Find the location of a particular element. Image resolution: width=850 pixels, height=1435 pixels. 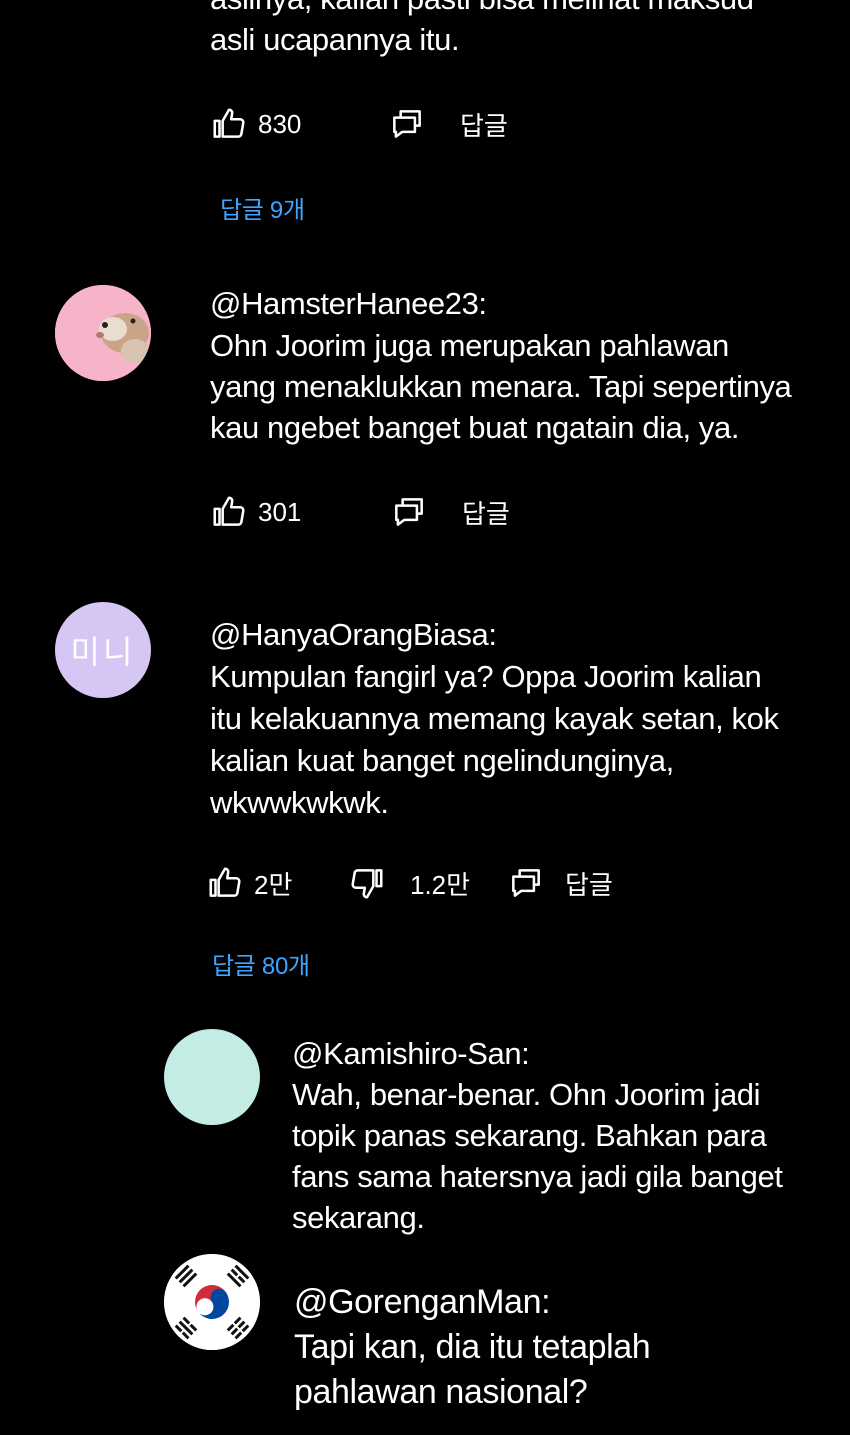

comment-text-line: kau ngebet banget buat ngatain dia, ya. is located at coordinates (475, 427).